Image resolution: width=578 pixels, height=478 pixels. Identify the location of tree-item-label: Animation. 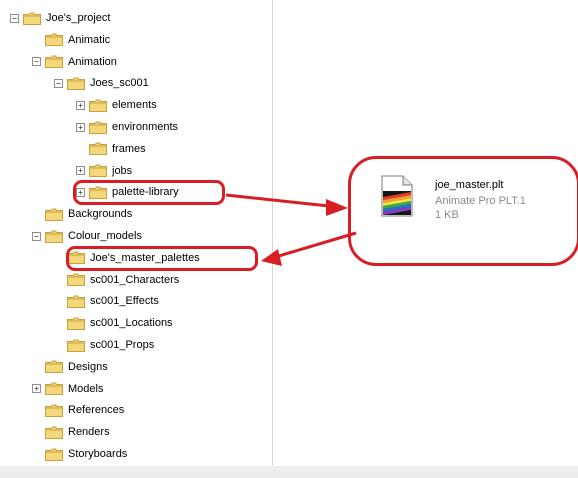
(92, 61).